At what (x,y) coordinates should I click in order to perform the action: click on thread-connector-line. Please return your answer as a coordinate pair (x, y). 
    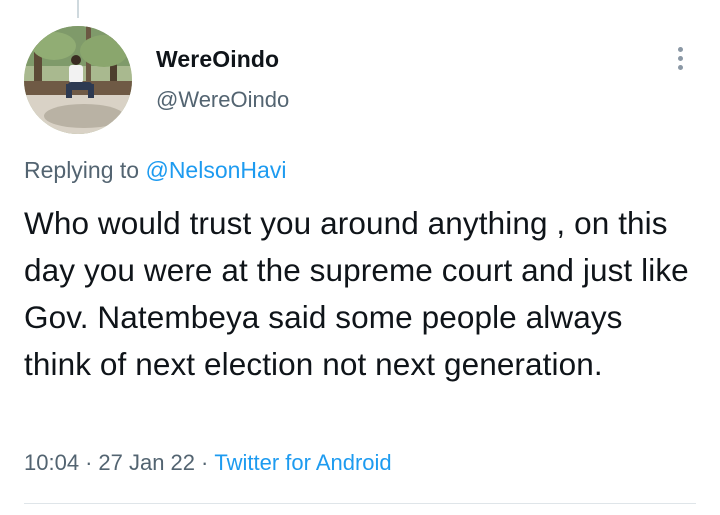
    Looking at the image, I should click on (78, 9).